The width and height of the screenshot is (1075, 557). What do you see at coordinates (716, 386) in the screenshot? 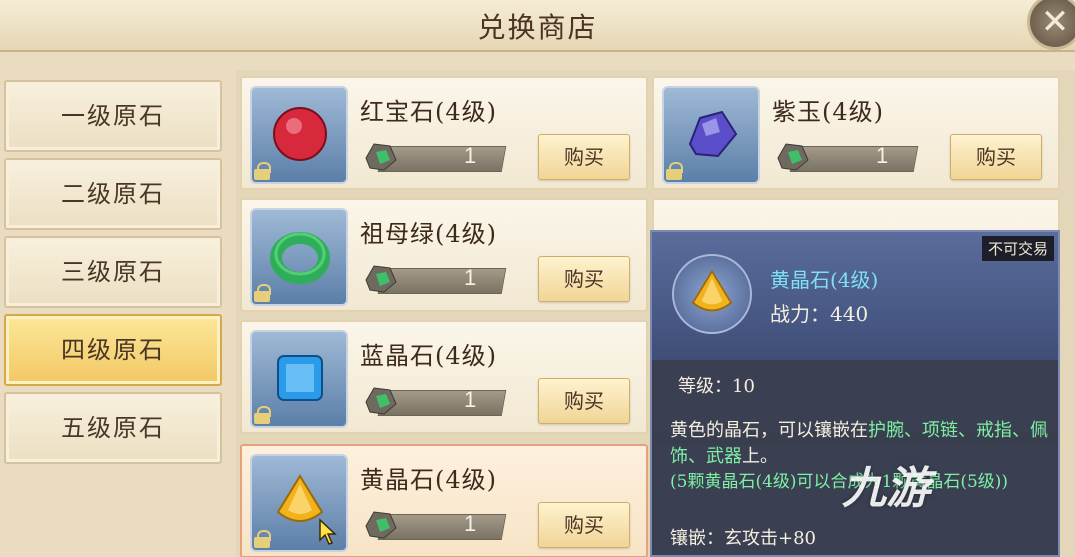
I see `tooltip-level: 等级：10` at bounding box center [716, 386].